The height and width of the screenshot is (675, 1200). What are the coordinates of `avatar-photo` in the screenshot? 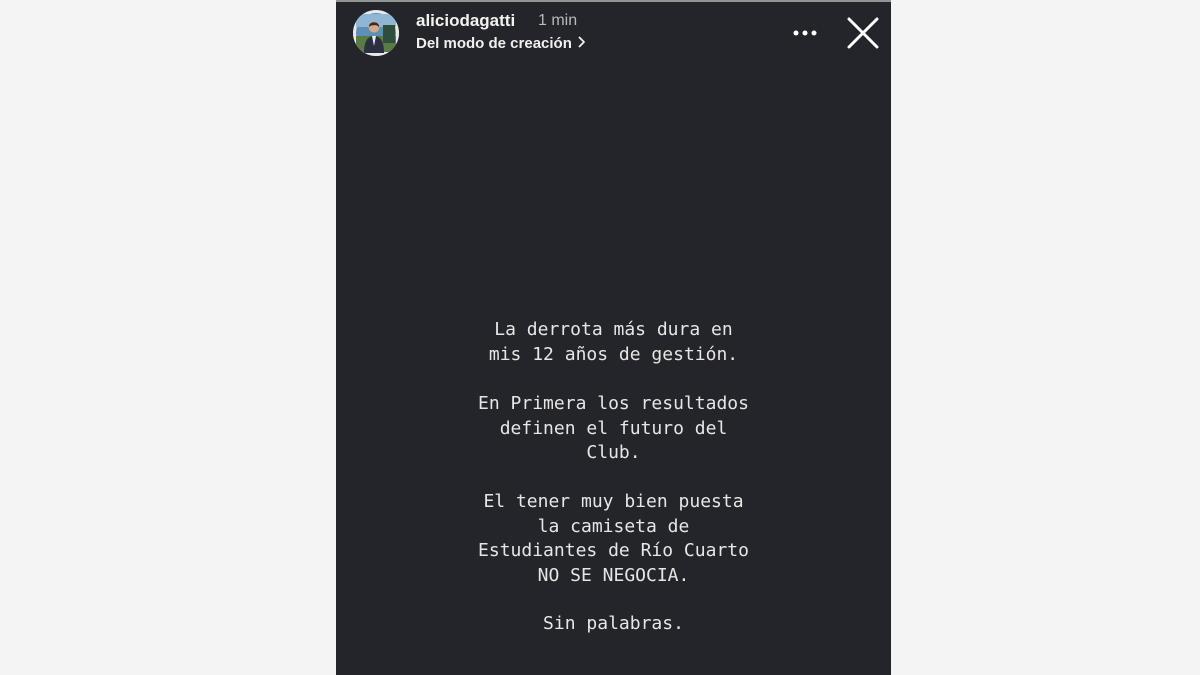 It's located at (376, 33).